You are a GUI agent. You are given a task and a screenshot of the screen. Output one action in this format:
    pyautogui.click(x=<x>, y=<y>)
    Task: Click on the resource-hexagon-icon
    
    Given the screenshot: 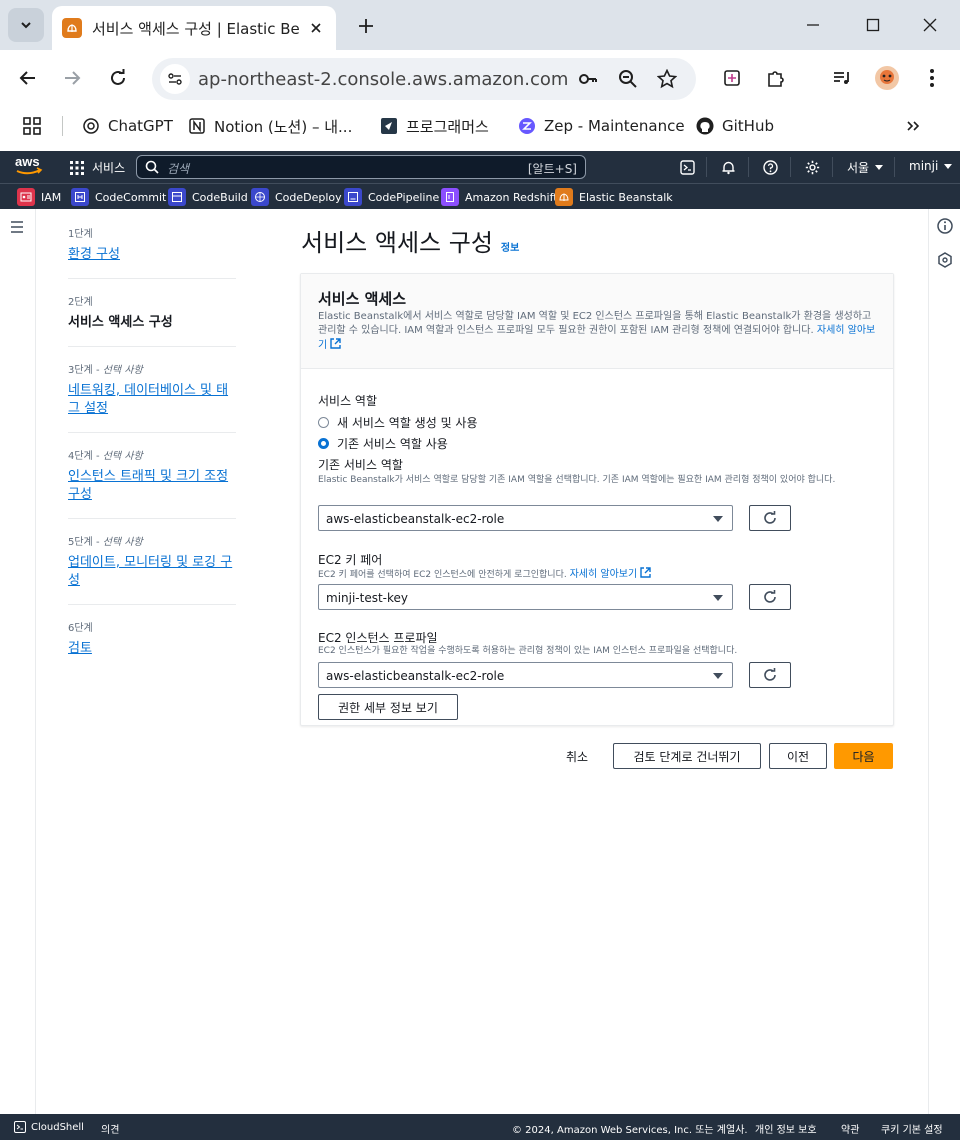 What is the action you would take?
    pyautogui.click(x=945, y=260)
    